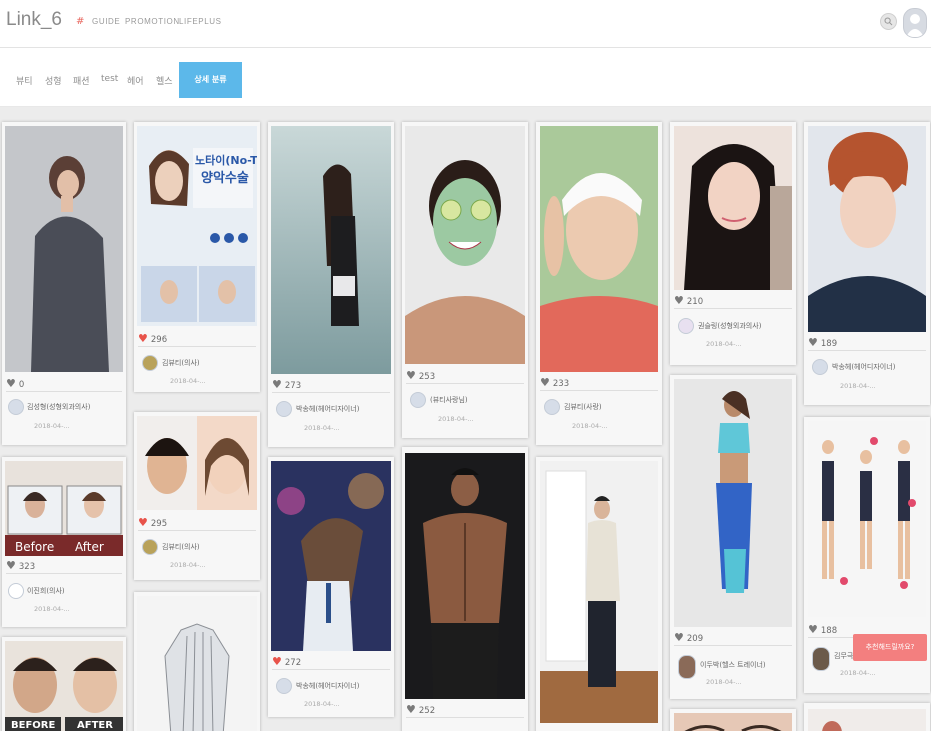 Image resolution: width=931 pixels, height=731 pixels. I want to click on card: ♥ 252, so click(465, 589).